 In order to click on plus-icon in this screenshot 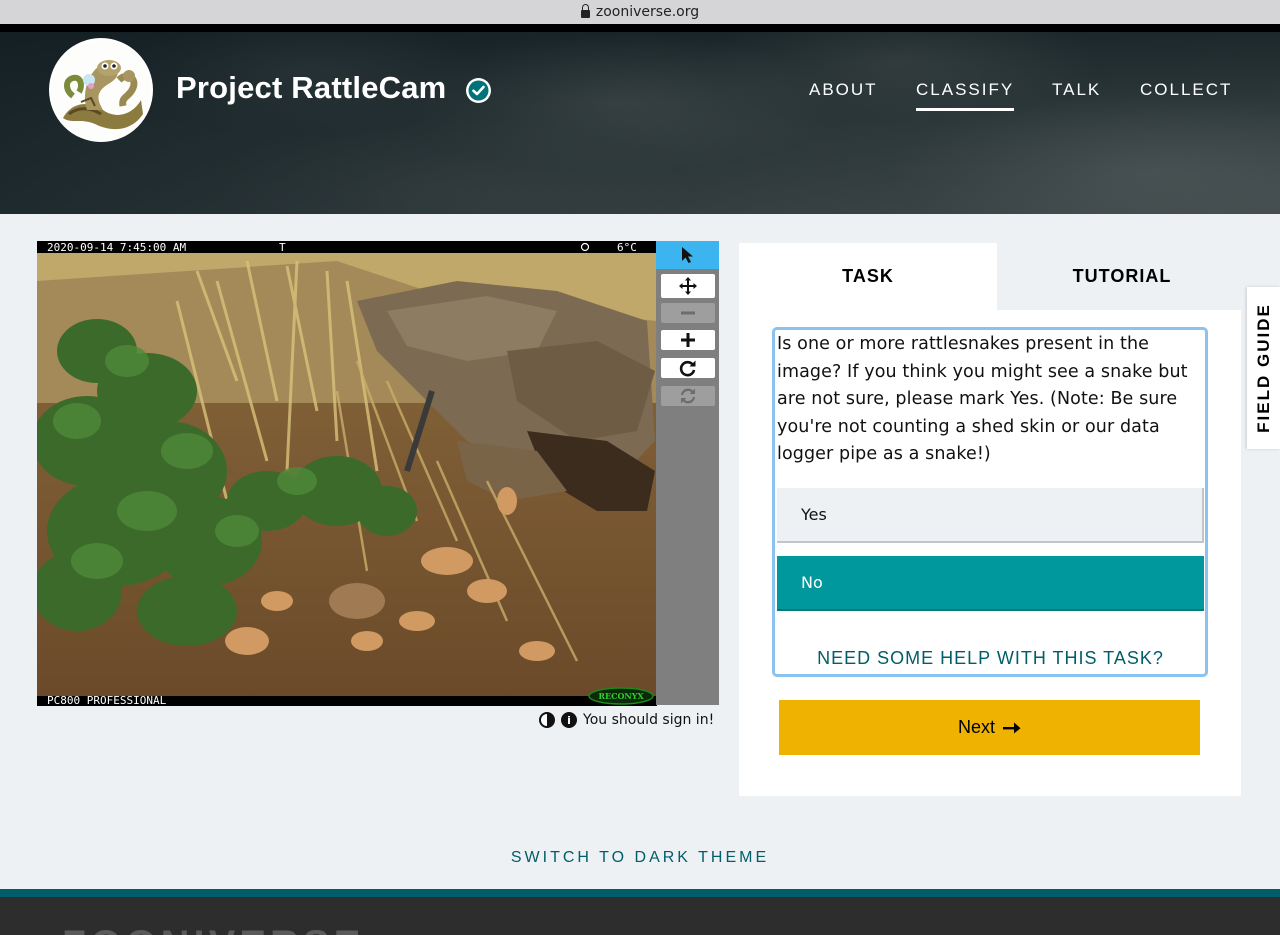, I will do `click(688, 340)`.